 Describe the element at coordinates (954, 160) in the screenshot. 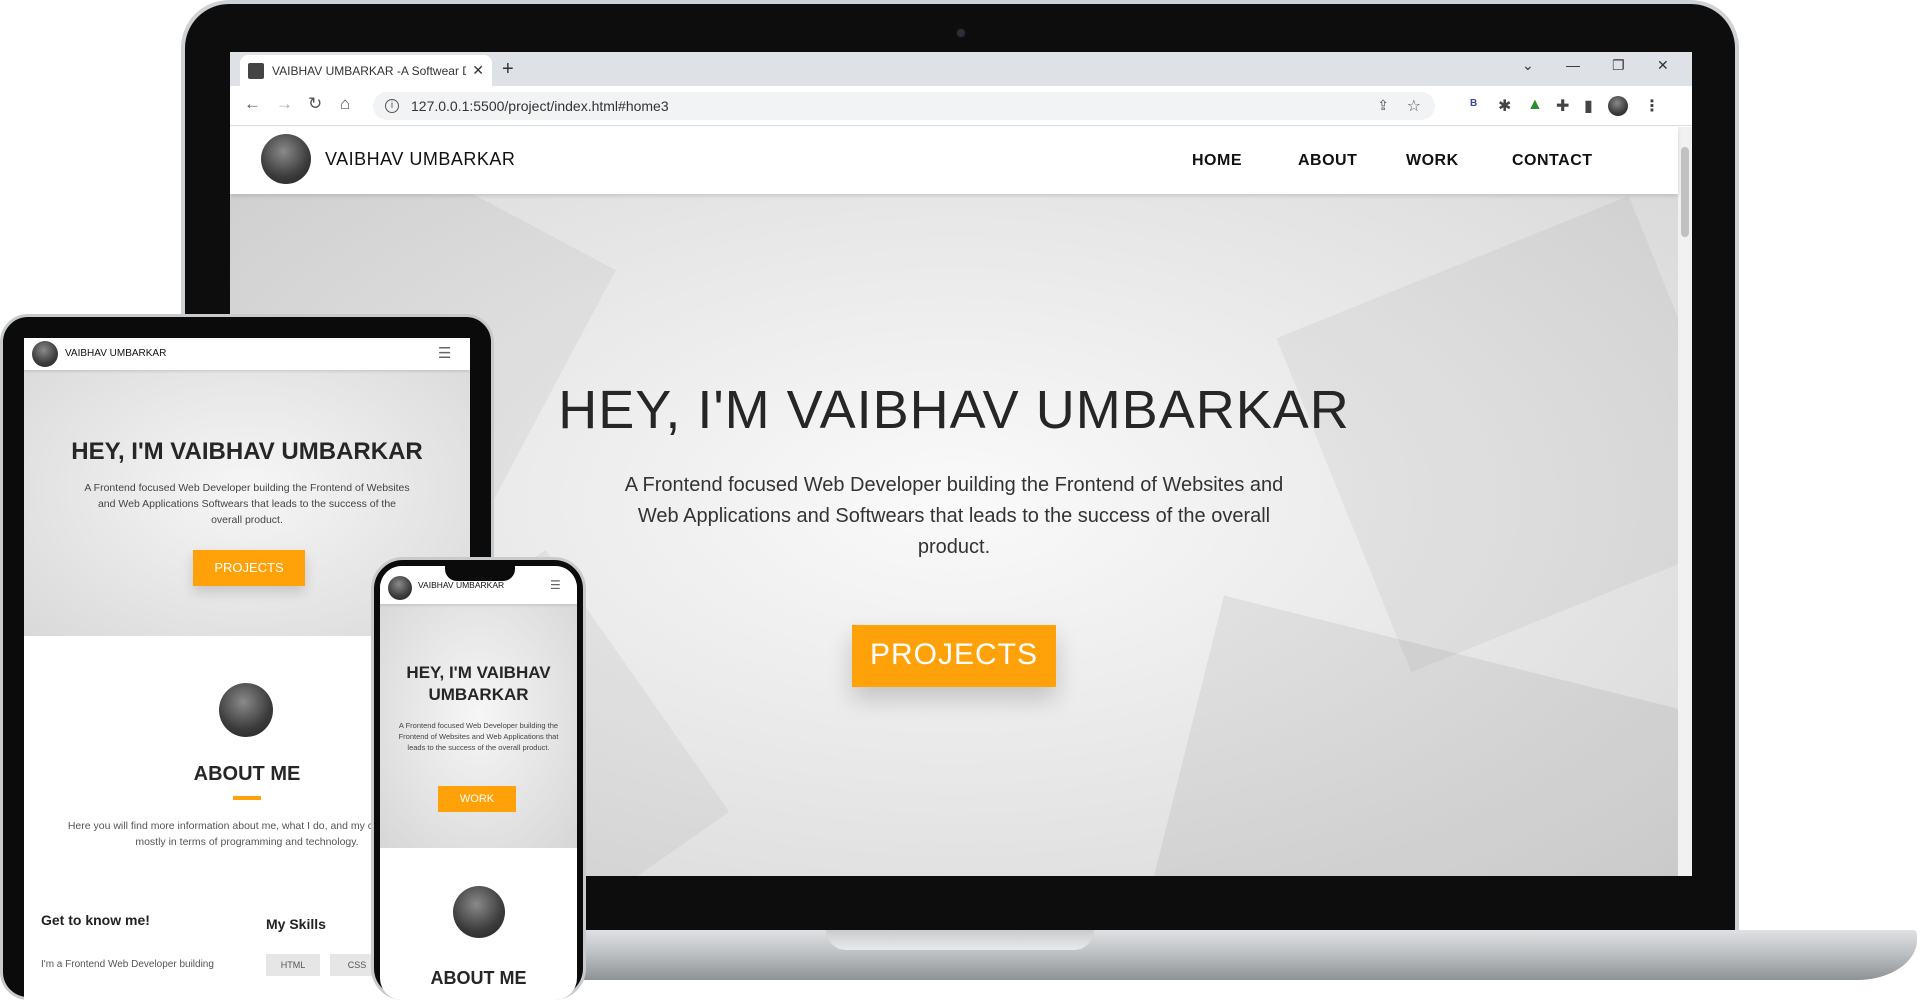

I see `site-navbar: VAIBHAV UMBARKAR HOME ABOUT WORK CONTACT` at that location.